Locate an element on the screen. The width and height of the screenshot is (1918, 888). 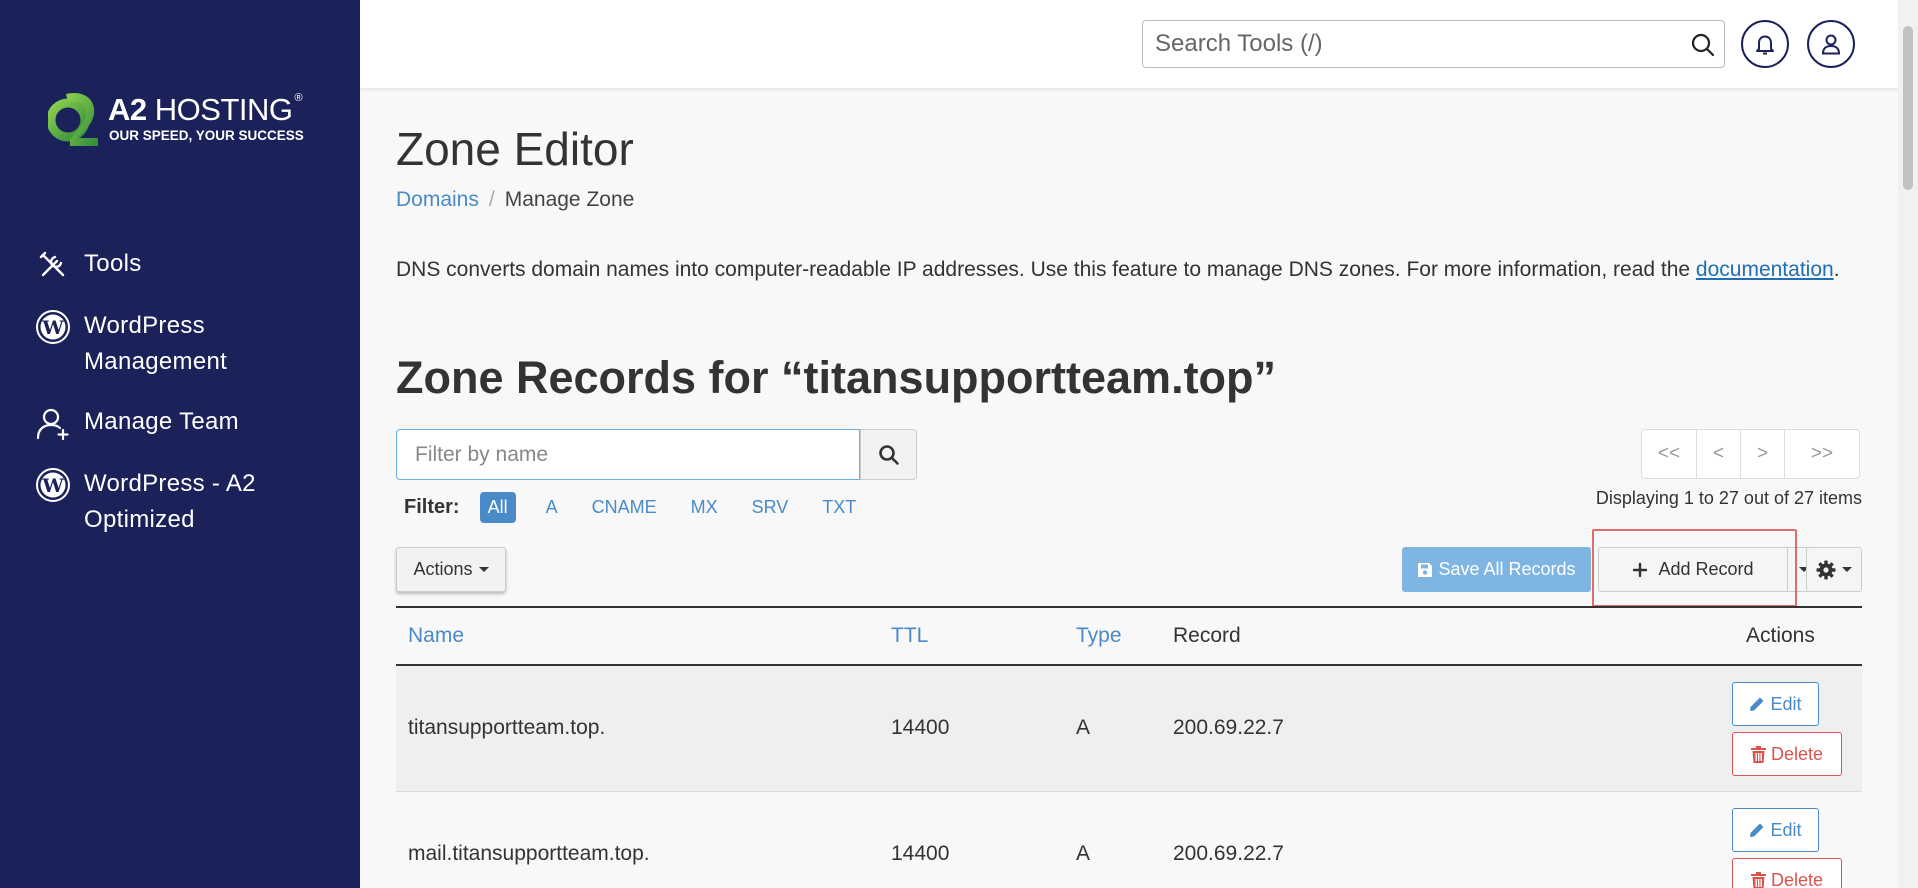
bell-icon is located at coordinates (1765, 45).